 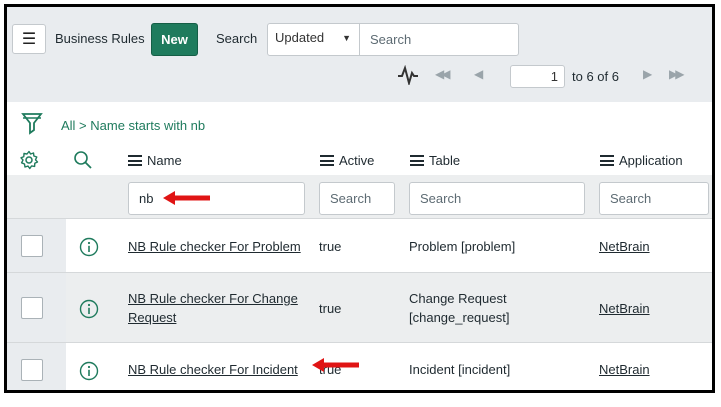 I want to click on record-name-line: NB Rule checker For Change, so click(x=213, y=298).